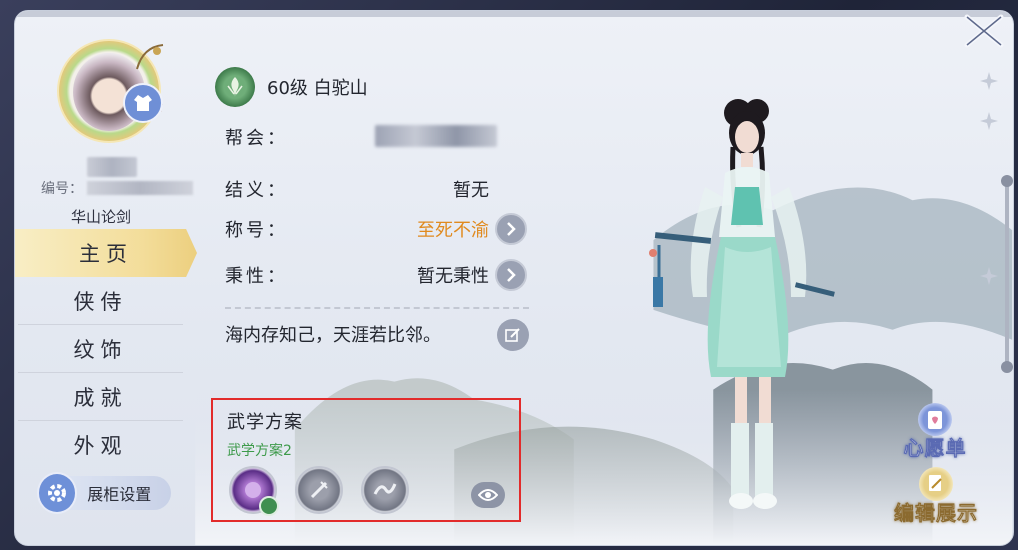  I want to click on zoom-slider, so click(1007, 275).